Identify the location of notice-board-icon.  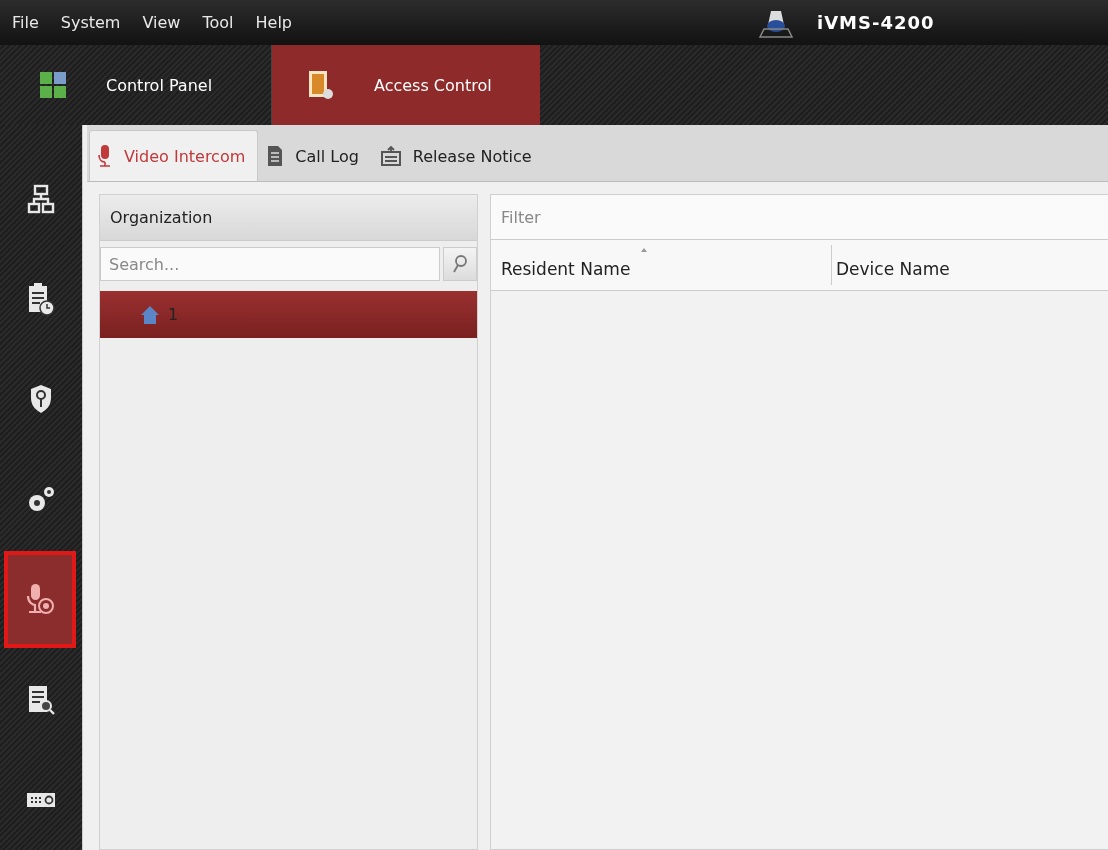
(390, 156).